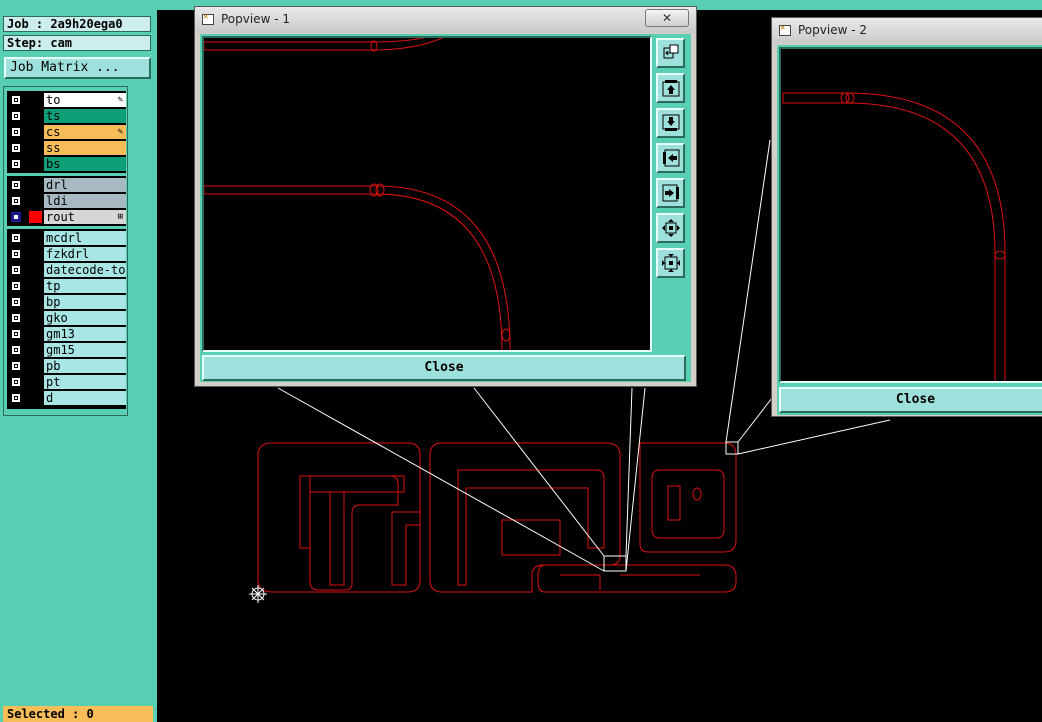  I want to click on layer-row-datecode-to: datecode-to, so click(66, 270).